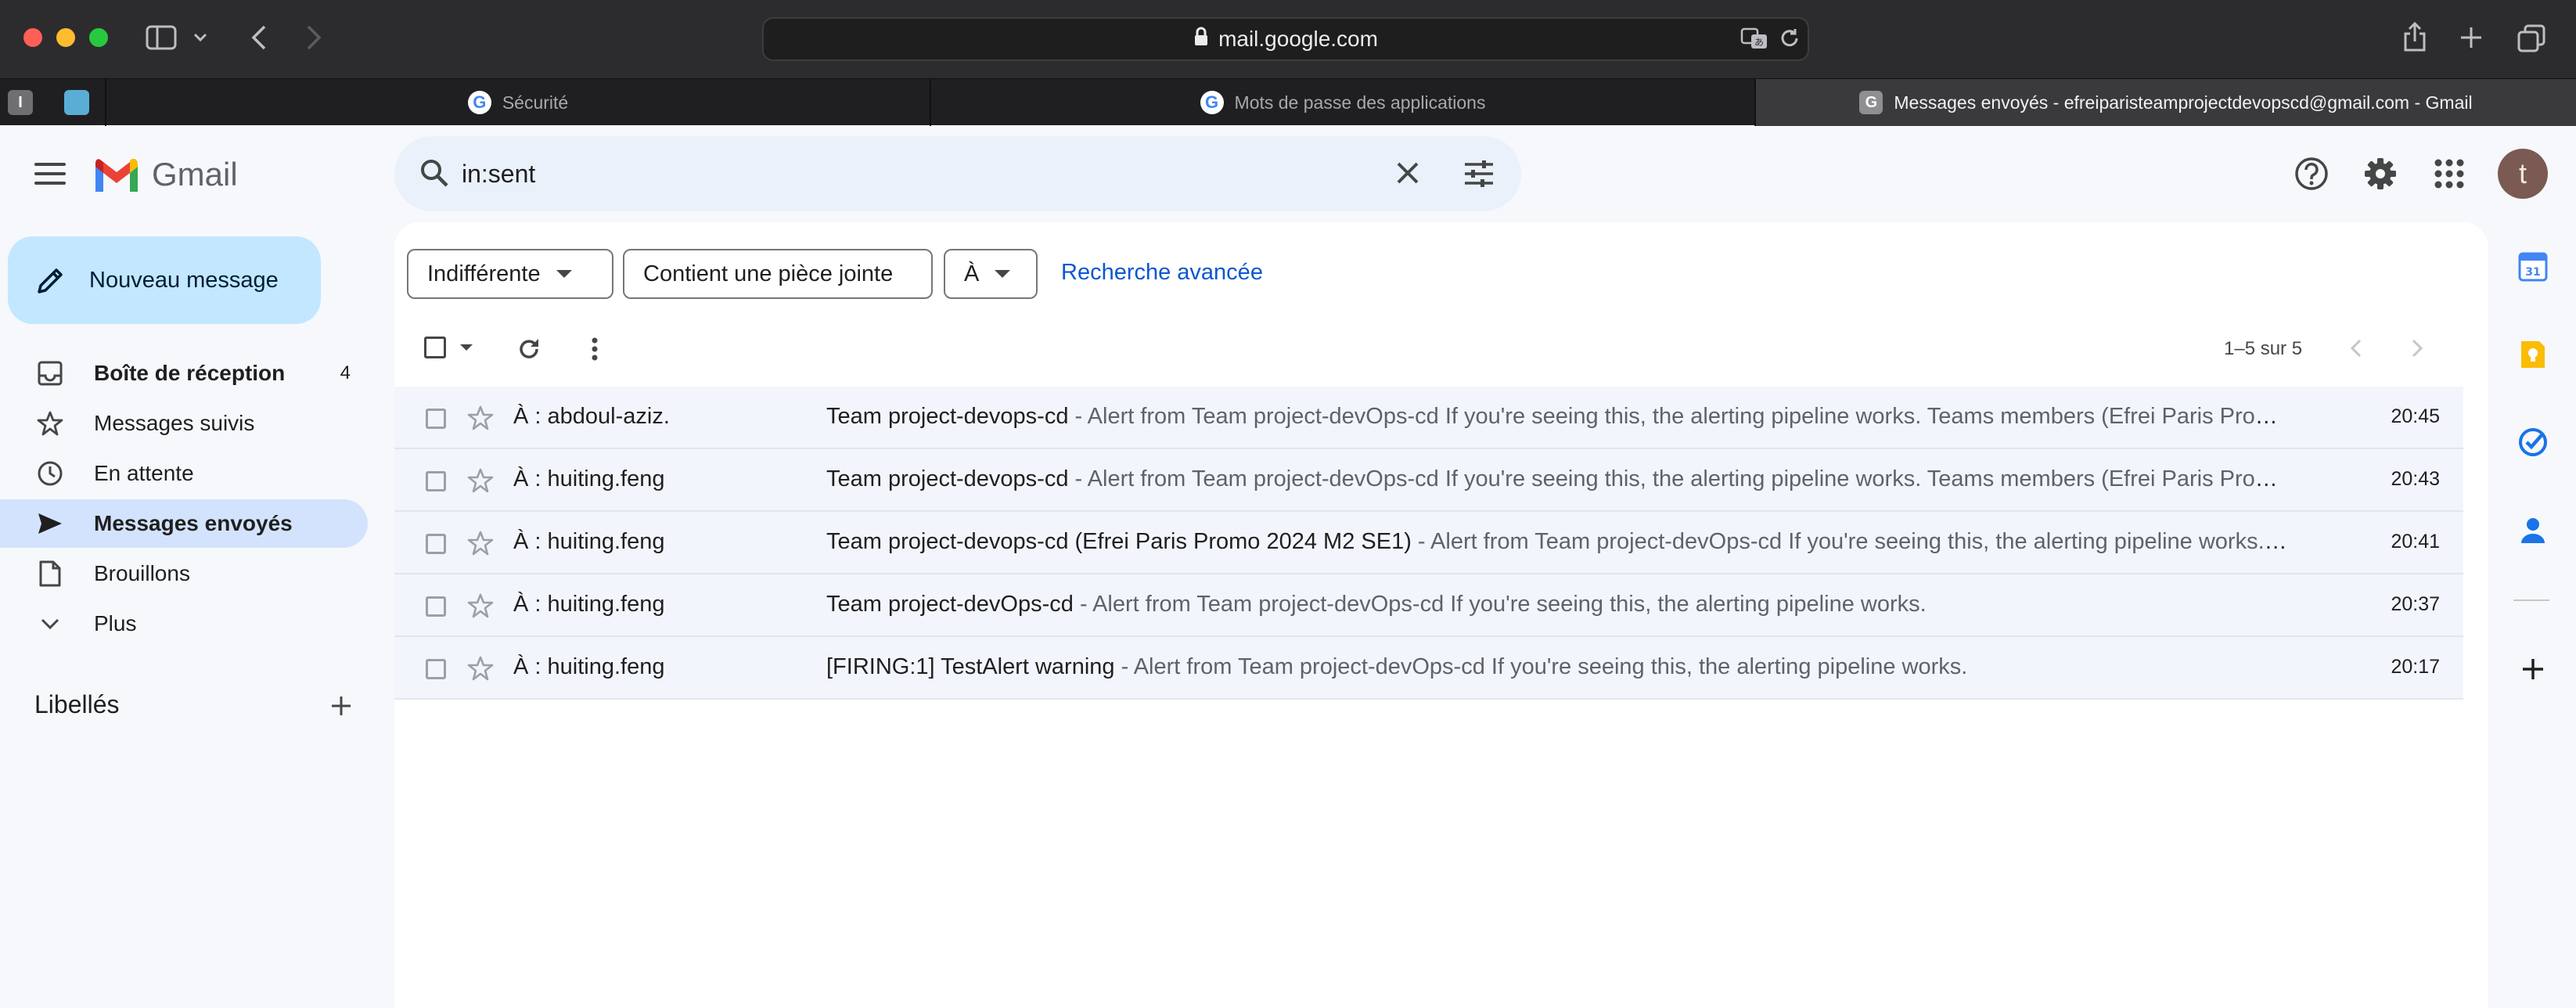 This screenshot has height=1008, width=2576. What do you see at coordinates (175, 423) in the screenshot?
I see `sidebar-item-label: Messages suivis` at bounding box center [175, 423].